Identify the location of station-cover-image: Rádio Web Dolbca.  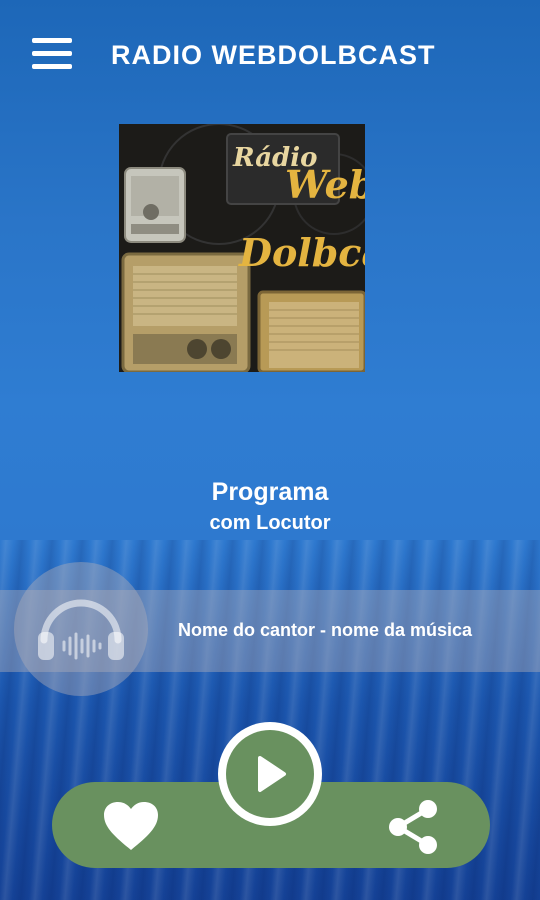
(242, 248).